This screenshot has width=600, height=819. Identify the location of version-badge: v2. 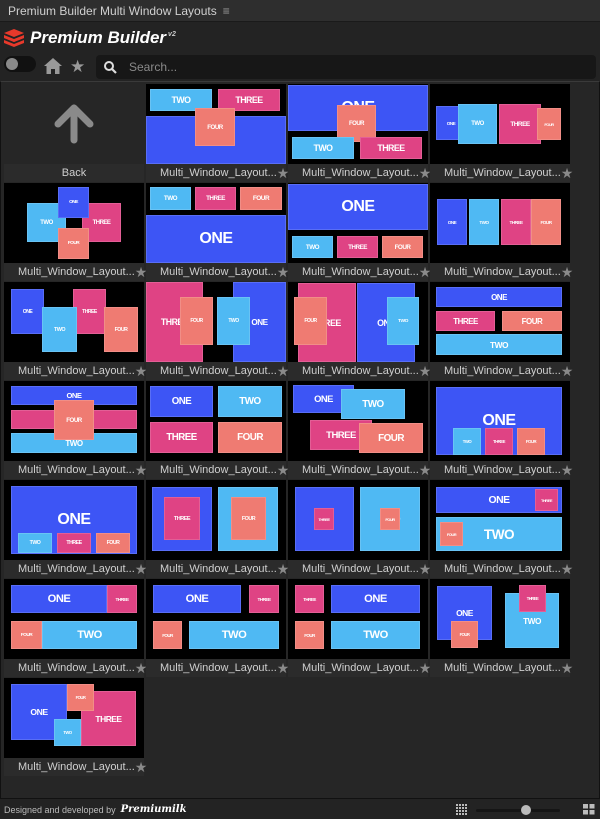
(172, 35).